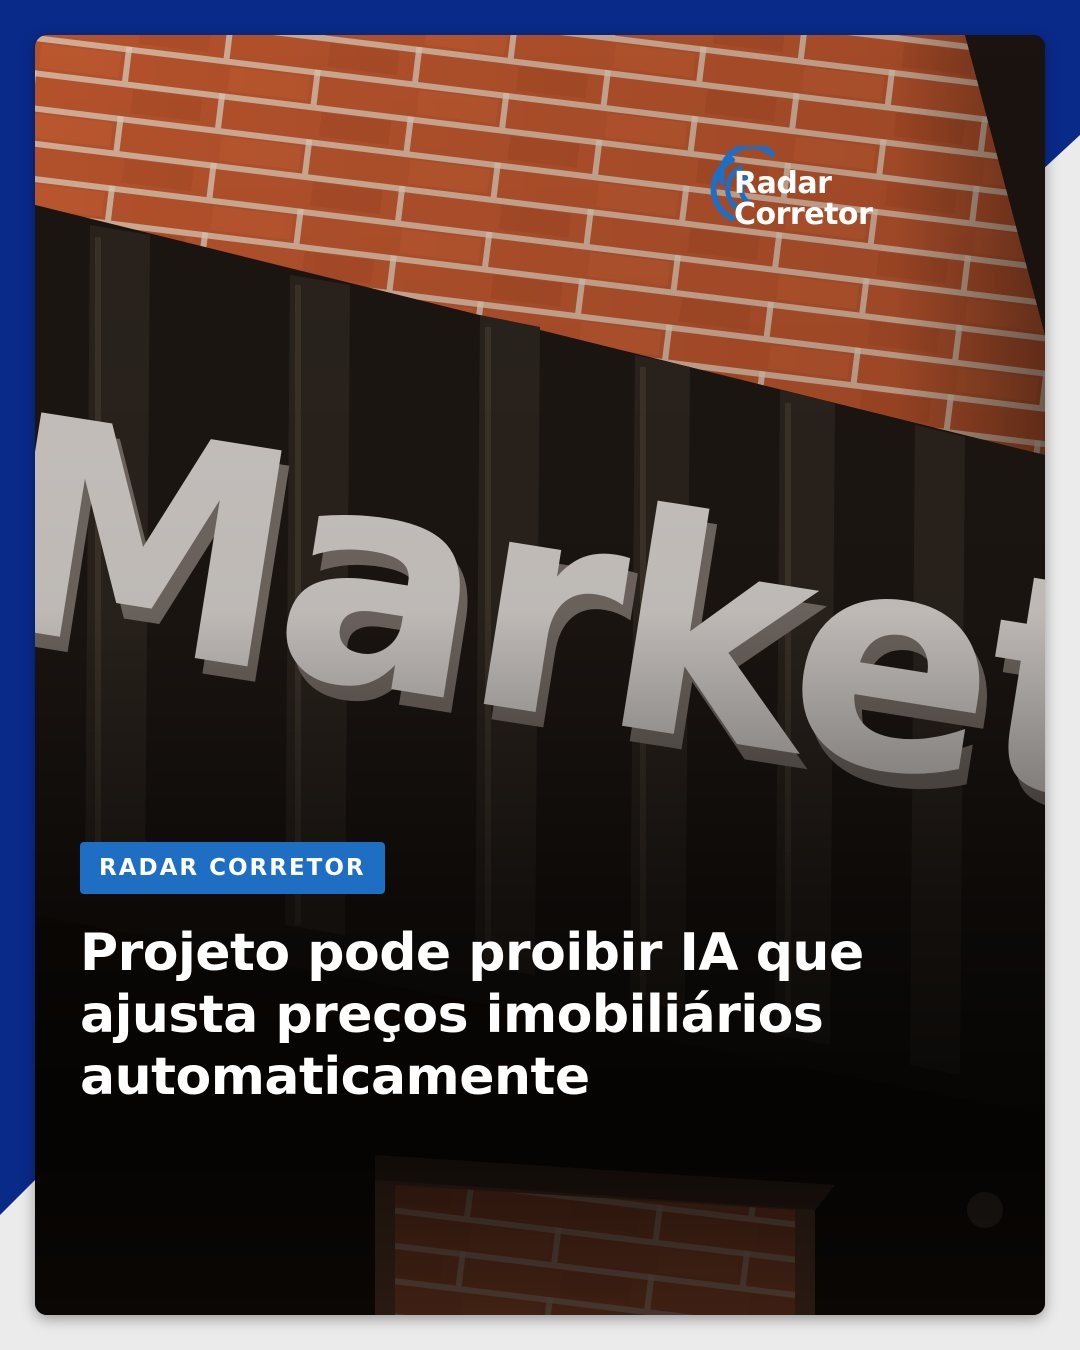  Describe the element at coordinates (783, 183) in the screenshot. I see `logo-line-1: Radar` at that location.